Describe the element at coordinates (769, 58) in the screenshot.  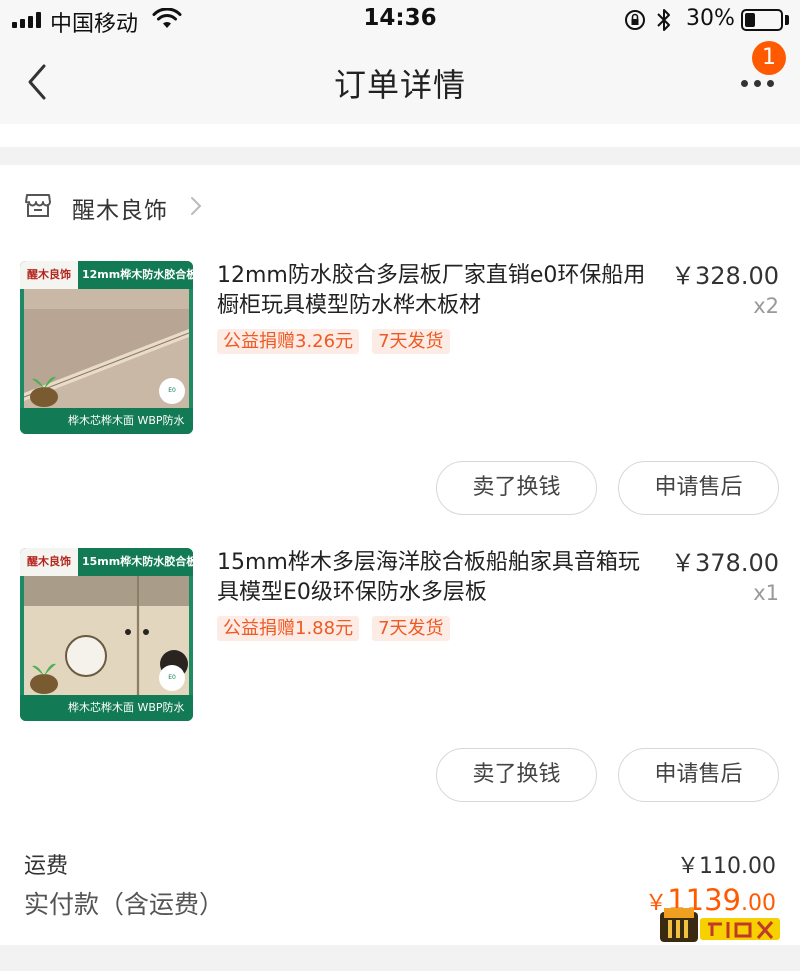
I see `notification-badge: 1` at that location.